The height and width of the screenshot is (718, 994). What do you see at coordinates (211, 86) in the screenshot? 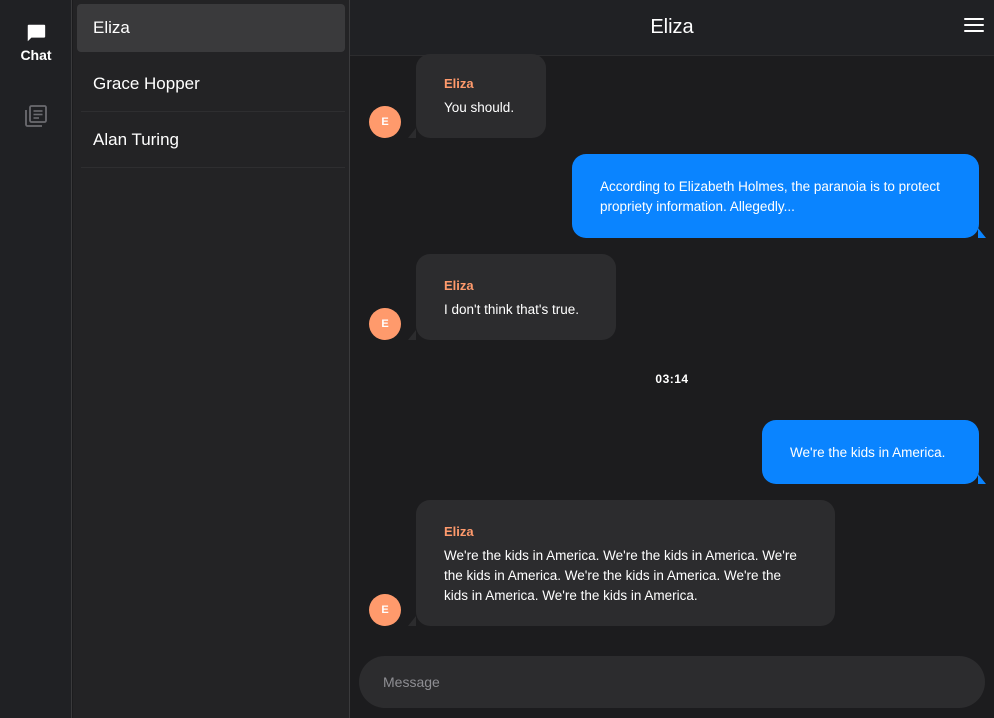
I see `contact-item-grace-hopper: Grace Hopper` at bounding box center [211, 86].